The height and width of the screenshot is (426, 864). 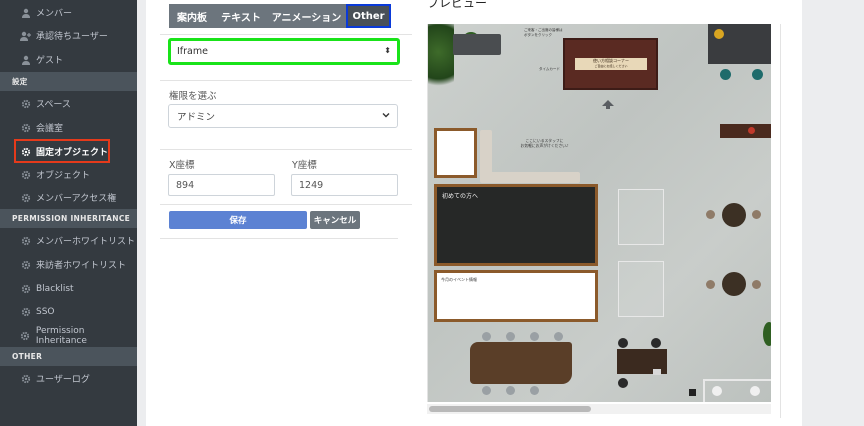 What do you see at coordinates (457, 5) in the screenshot?
I see `preview-title: プレビュー` at bounding box center [457, 5].